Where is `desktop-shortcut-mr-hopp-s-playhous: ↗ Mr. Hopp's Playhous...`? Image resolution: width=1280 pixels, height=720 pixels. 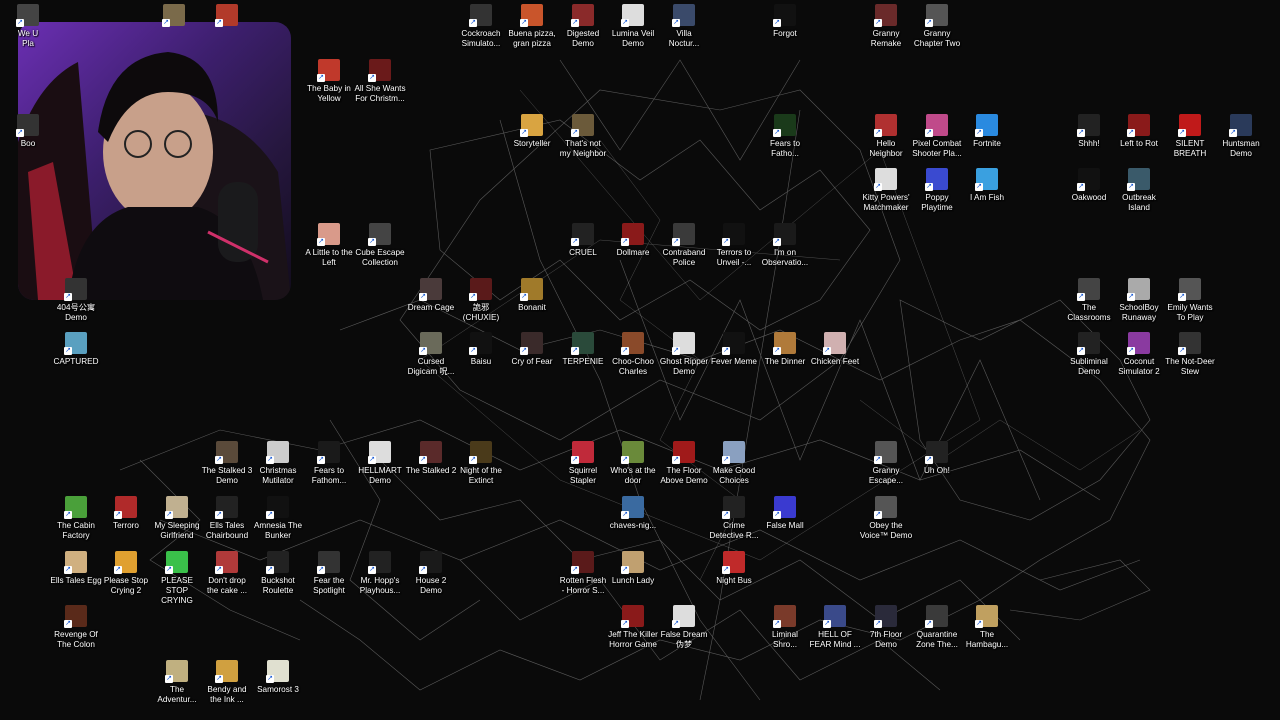
desktop-shortcut-mr-hopp-s-playhous: ↗ Mr. Hopp's Playhous... is located at coordinates (380, 573).